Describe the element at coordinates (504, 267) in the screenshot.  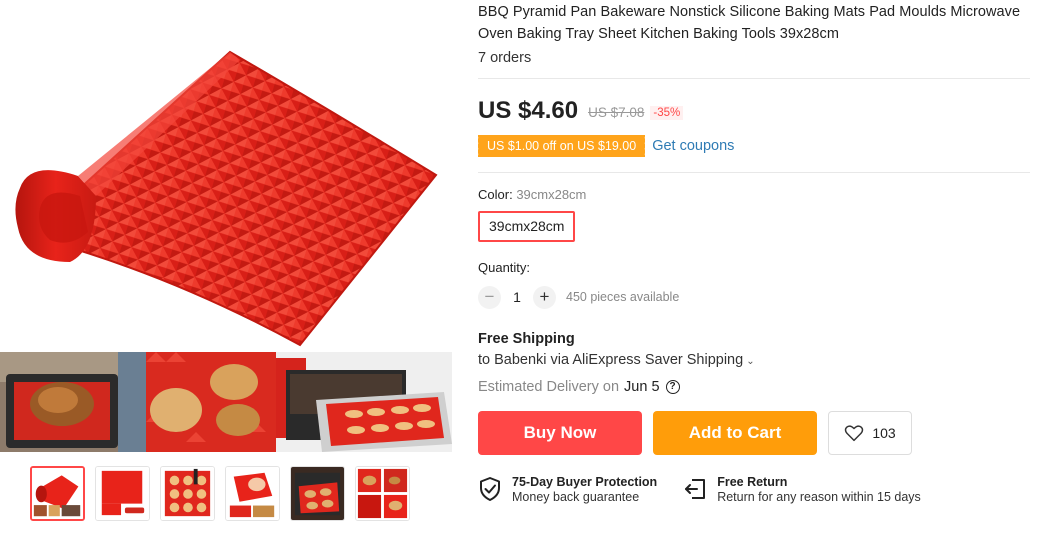
I see `quantity-label: Quantity:` at that location.